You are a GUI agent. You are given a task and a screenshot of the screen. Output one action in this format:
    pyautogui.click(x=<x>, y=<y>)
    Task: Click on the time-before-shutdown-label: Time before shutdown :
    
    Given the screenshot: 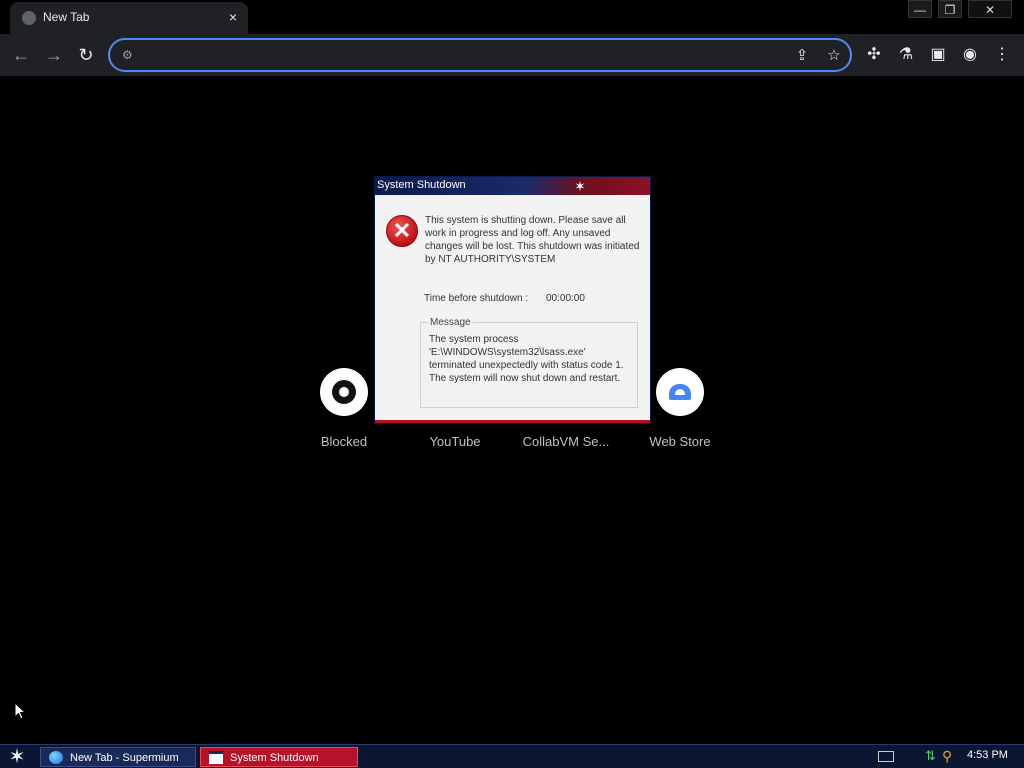 What is the action you would take?
    pyautogui.click(x=476, y=298)
    